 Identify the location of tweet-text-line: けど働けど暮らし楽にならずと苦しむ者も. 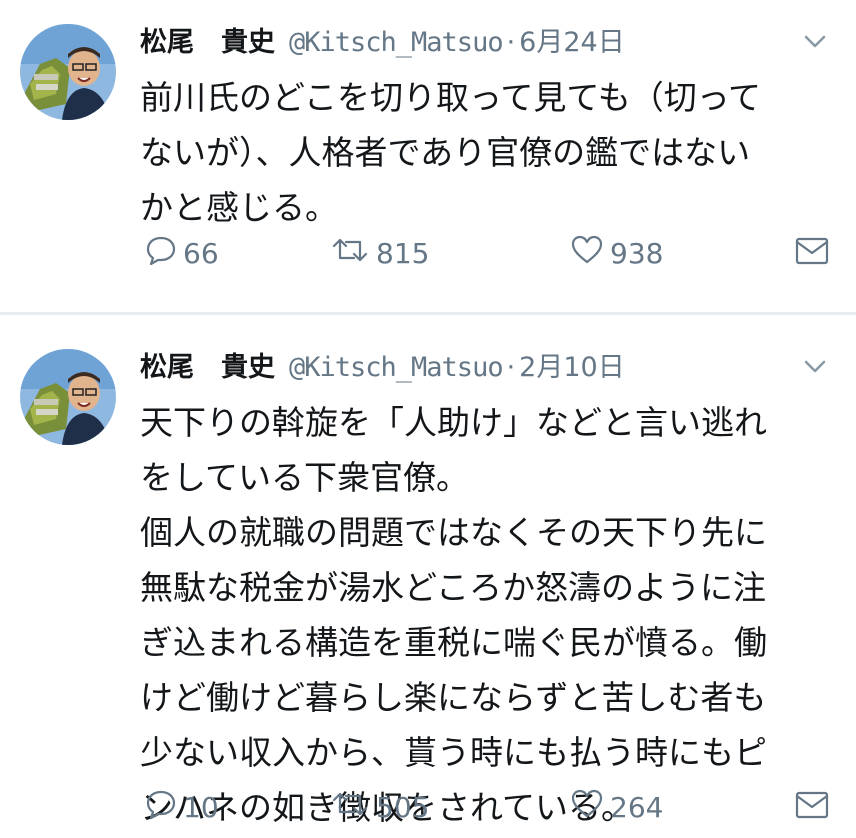
(453, 697).